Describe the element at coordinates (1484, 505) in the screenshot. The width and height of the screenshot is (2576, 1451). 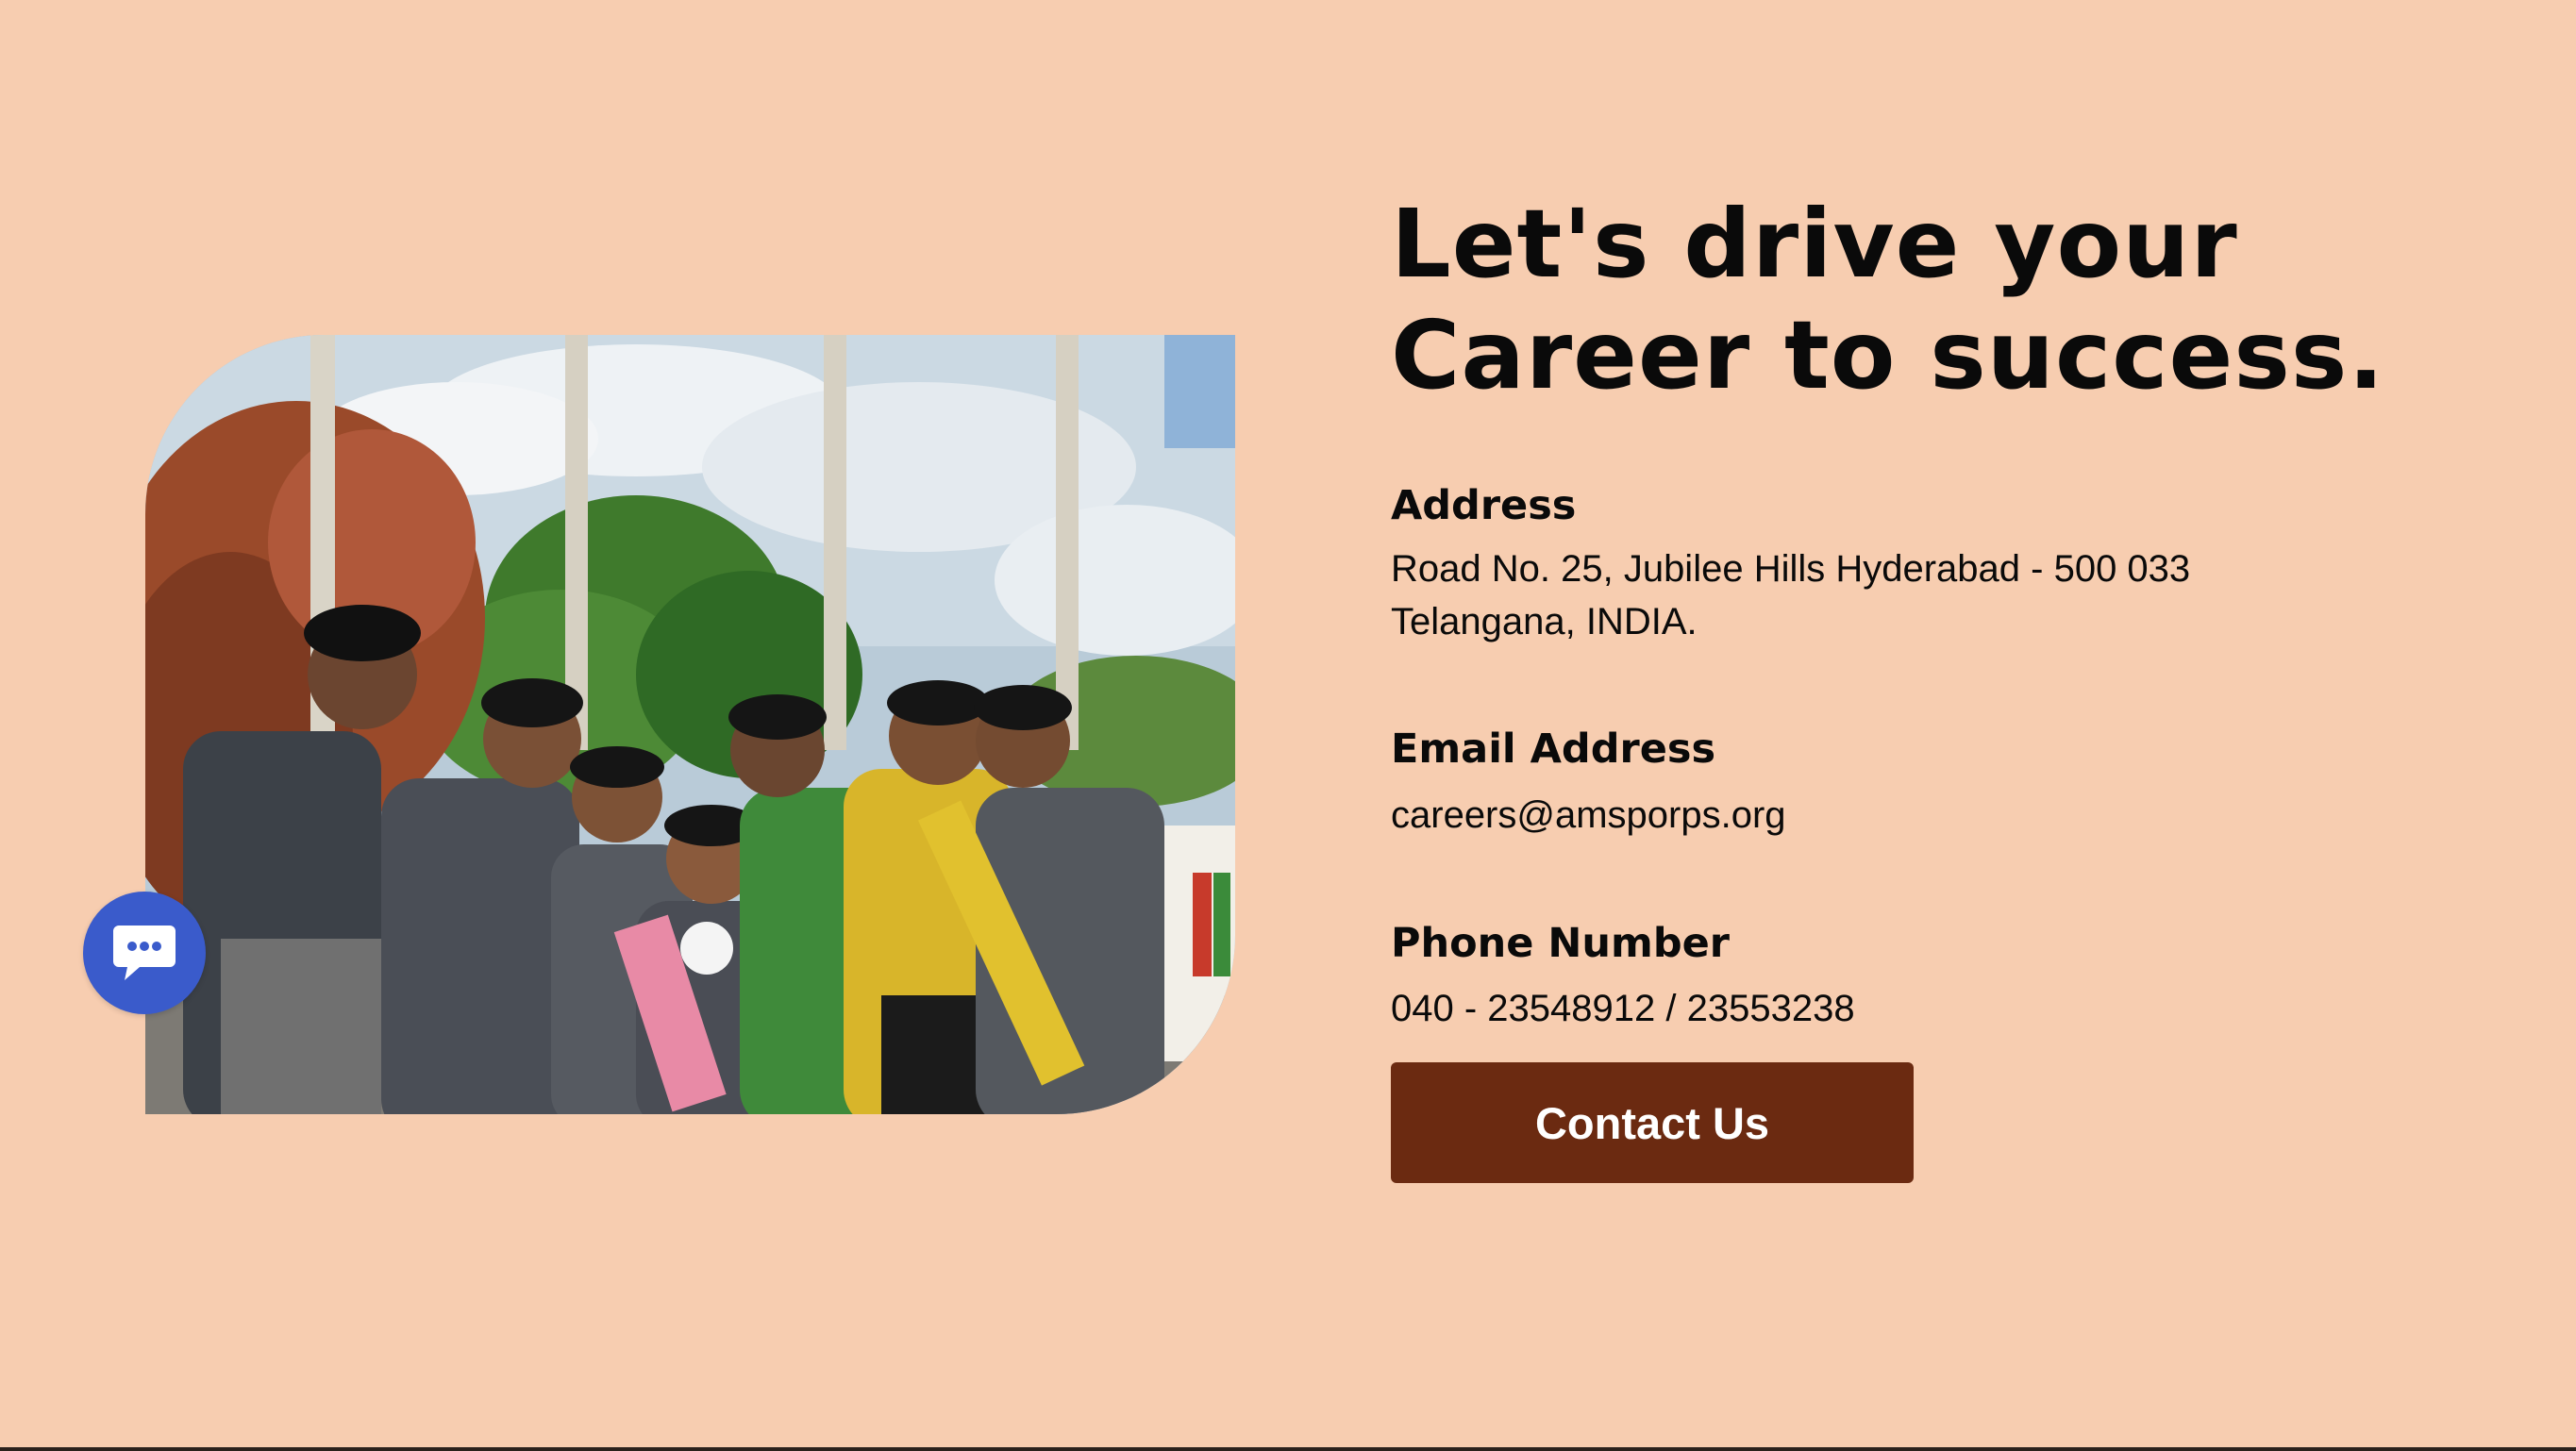
I see `address-label: Address` at that location.